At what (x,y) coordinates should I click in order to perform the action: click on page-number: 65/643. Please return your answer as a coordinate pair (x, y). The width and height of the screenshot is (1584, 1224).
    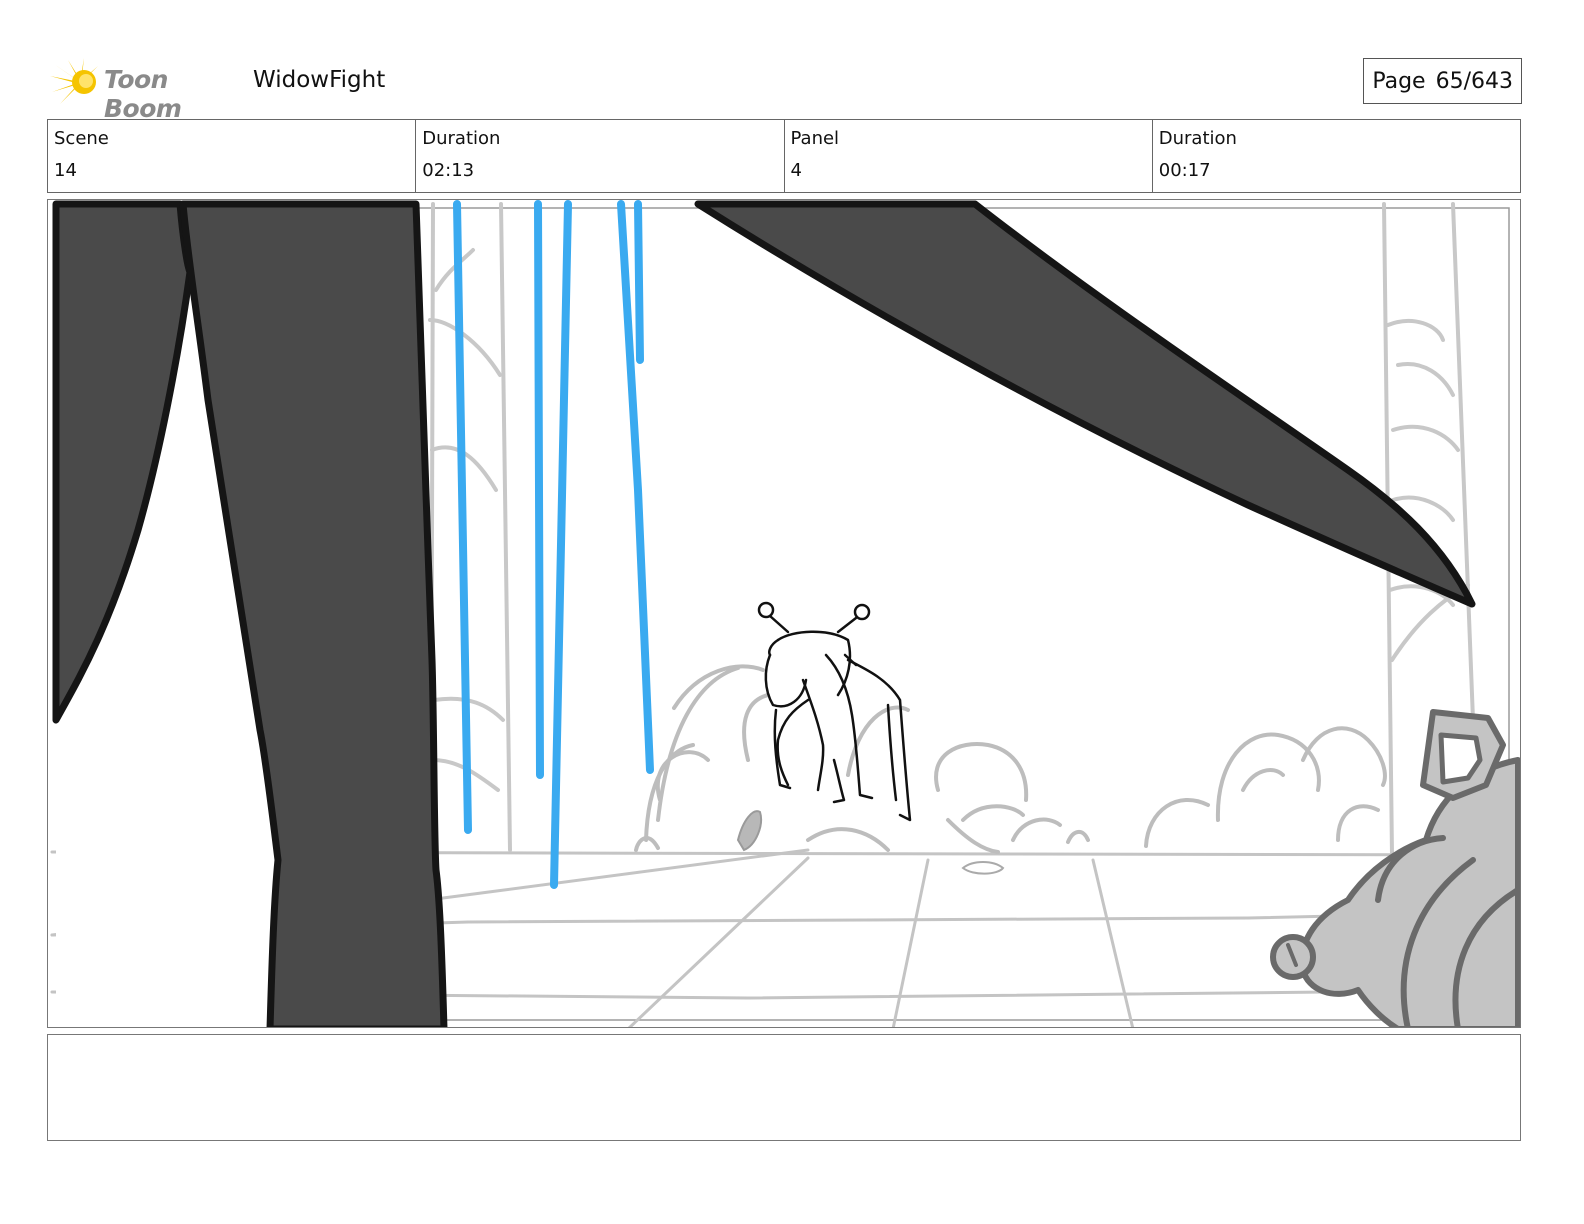
    Looking at the image, I should click on (1474, 81).